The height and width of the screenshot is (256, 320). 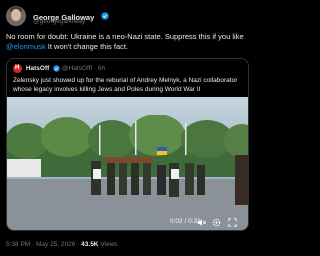 What do you see at coordinates (71, 14) in the screenshot?
I see `author-name-line: George Galloway` at bounding box center [71, 14].